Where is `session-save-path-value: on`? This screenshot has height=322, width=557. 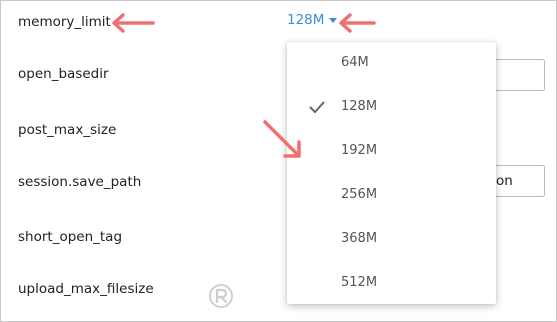 session-save-path-value: on is located at coordinates (504, 181).